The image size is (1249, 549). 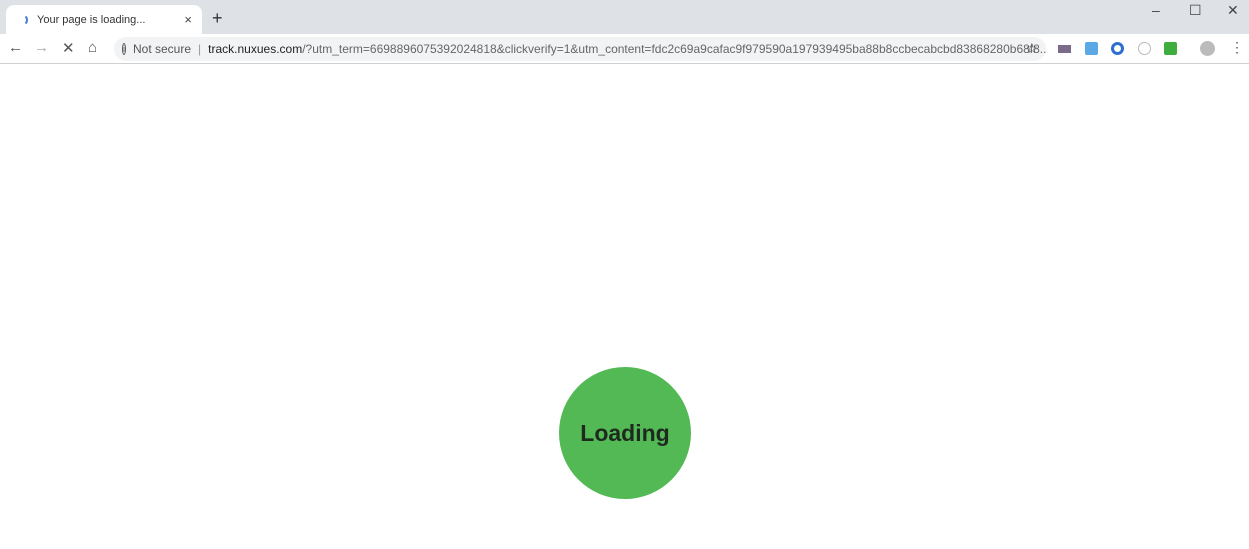 What do you see at coordinates (162, 49) in the screenshot?
I see `security-label: Not secure` at bounding box center [162, 49].